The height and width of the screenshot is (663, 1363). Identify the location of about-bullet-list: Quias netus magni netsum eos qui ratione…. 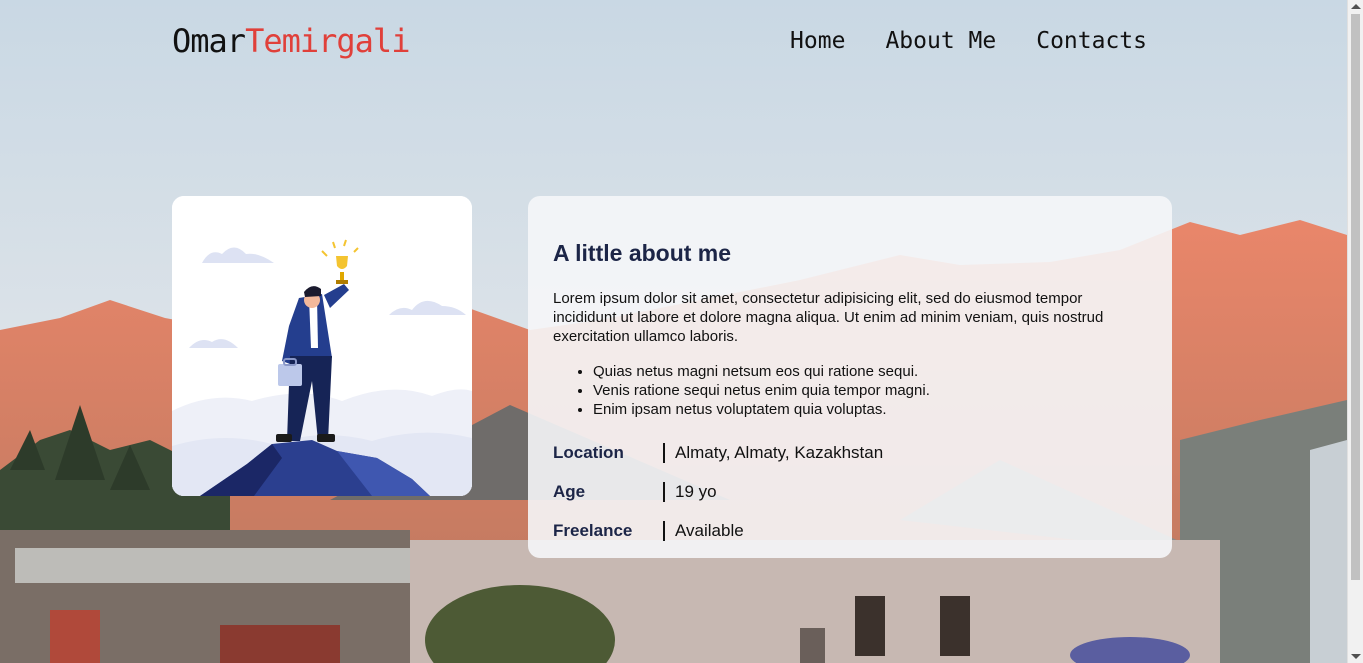
(850, 390).